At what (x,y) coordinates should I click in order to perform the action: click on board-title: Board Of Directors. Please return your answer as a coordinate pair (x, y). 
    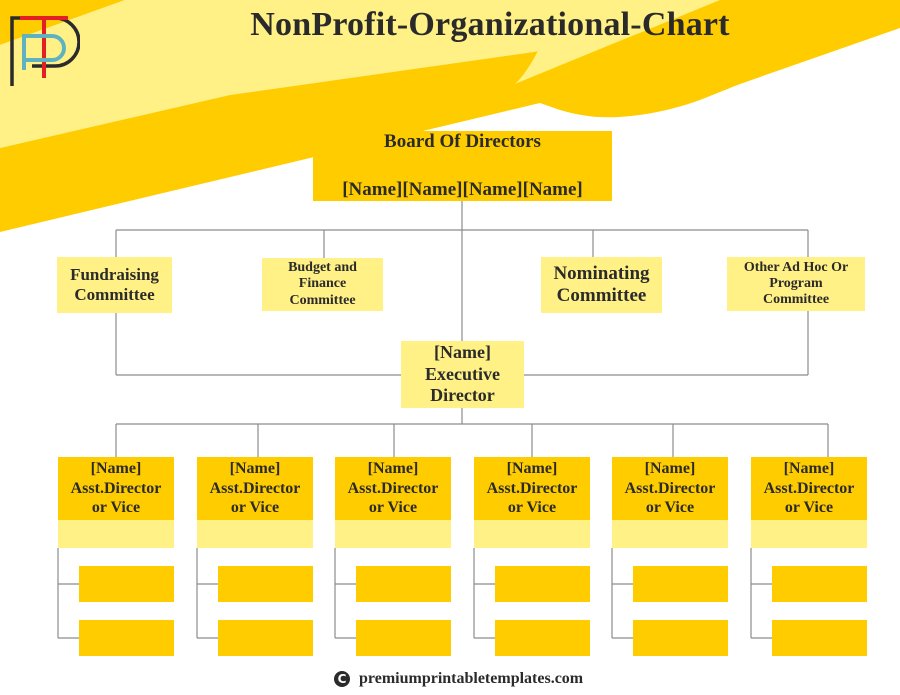
    Looking at the image, I should click on (462, 142).